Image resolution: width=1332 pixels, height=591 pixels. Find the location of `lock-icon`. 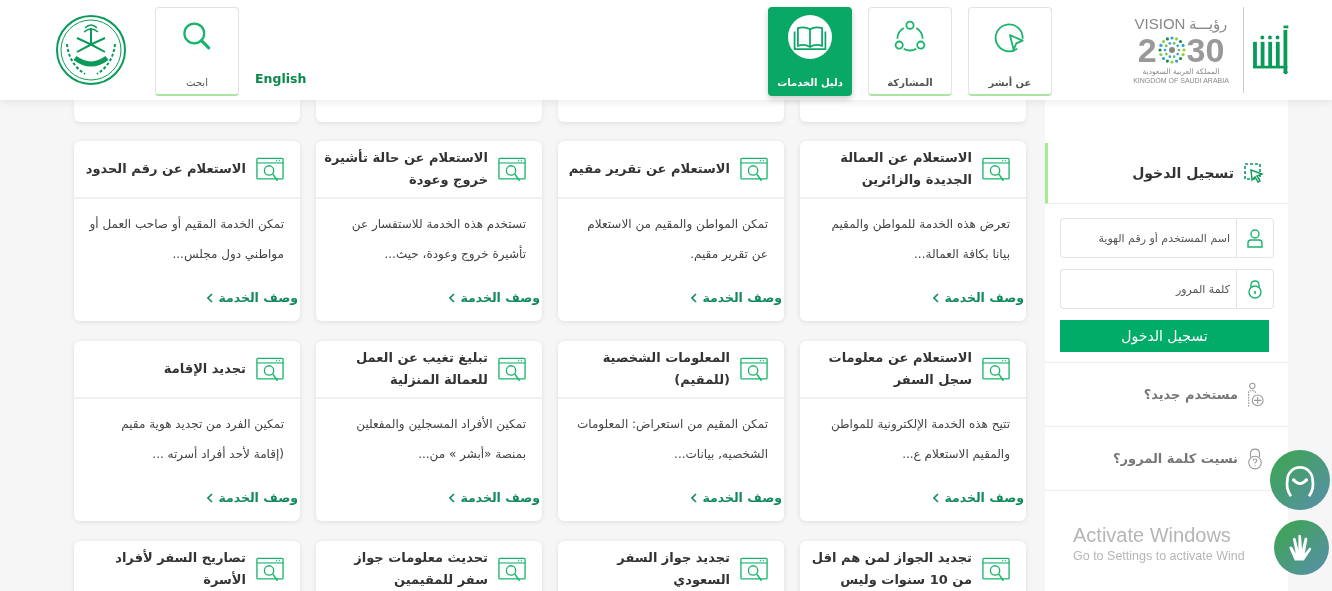

lock-icon is located at coordinates (1255, 289).